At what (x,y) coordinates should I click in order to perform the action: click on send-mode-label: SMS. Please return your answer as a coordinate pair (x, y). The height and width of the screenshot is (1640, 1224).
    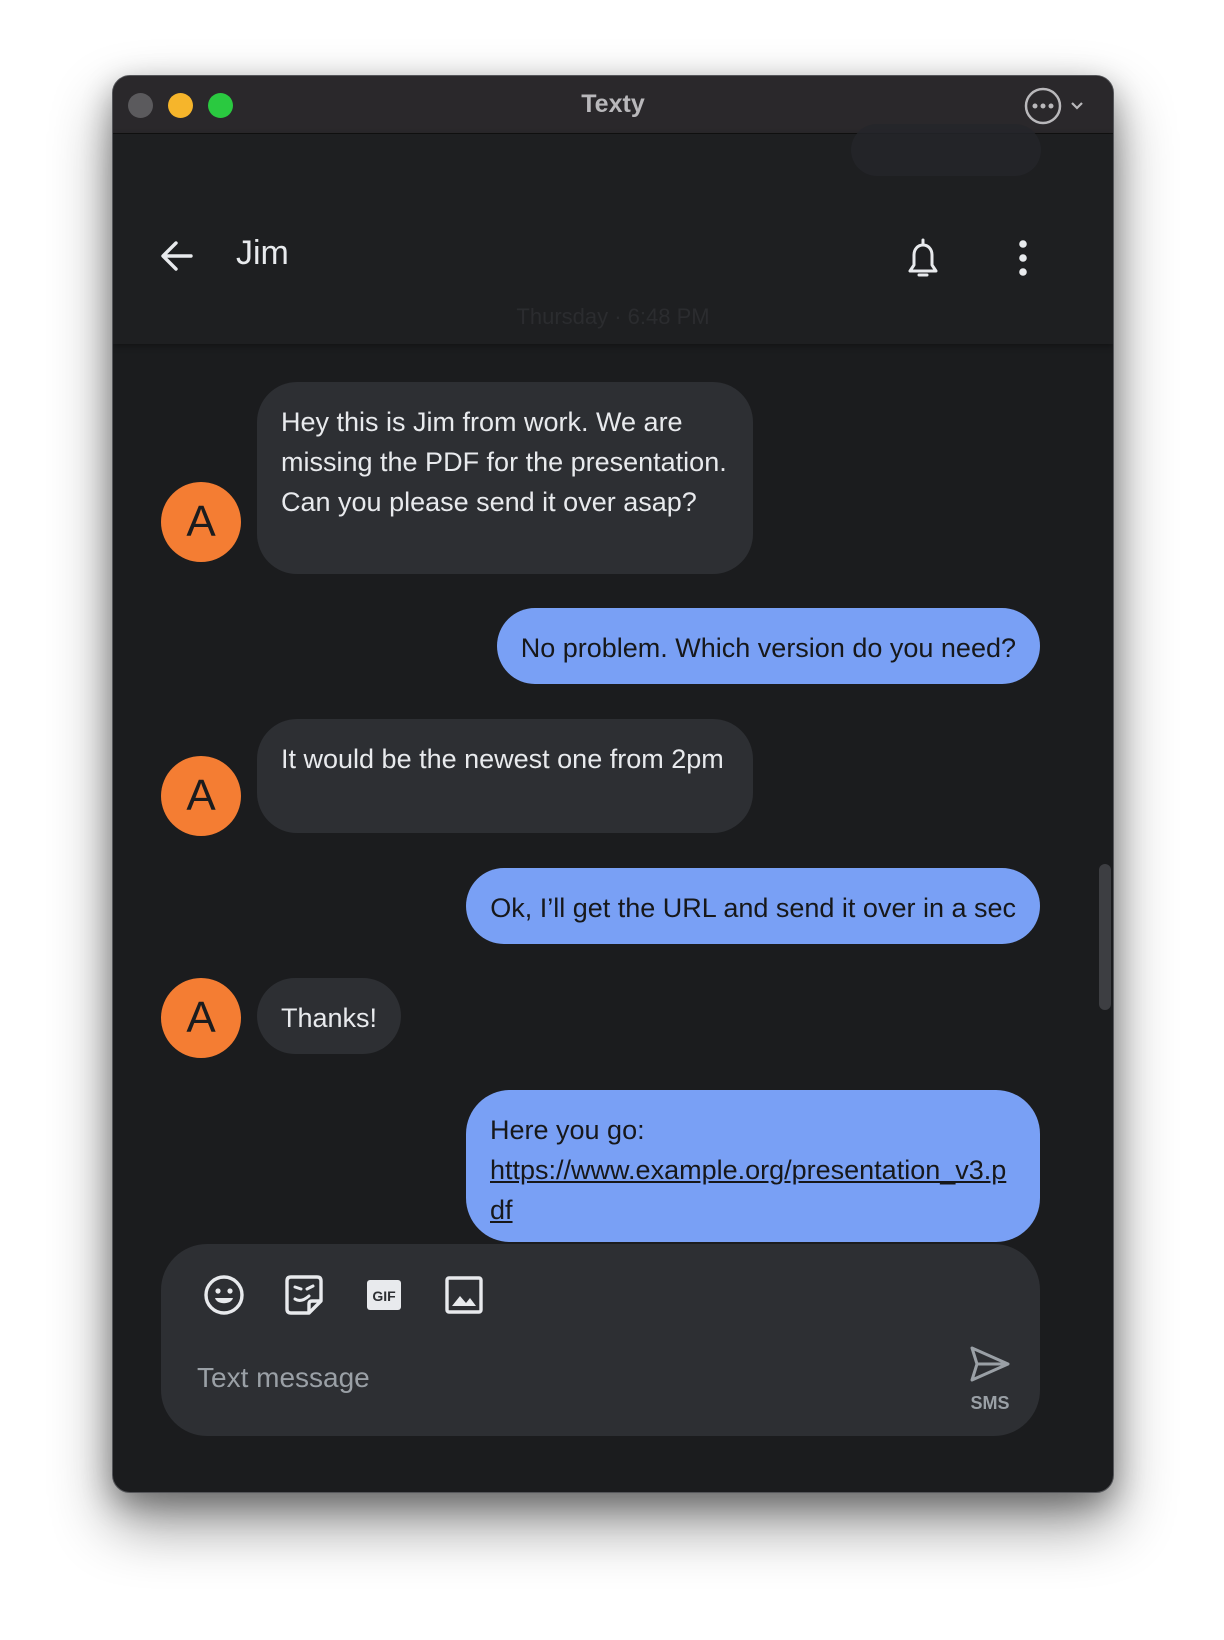
    Looking at the image, I should click on (990, 1403).